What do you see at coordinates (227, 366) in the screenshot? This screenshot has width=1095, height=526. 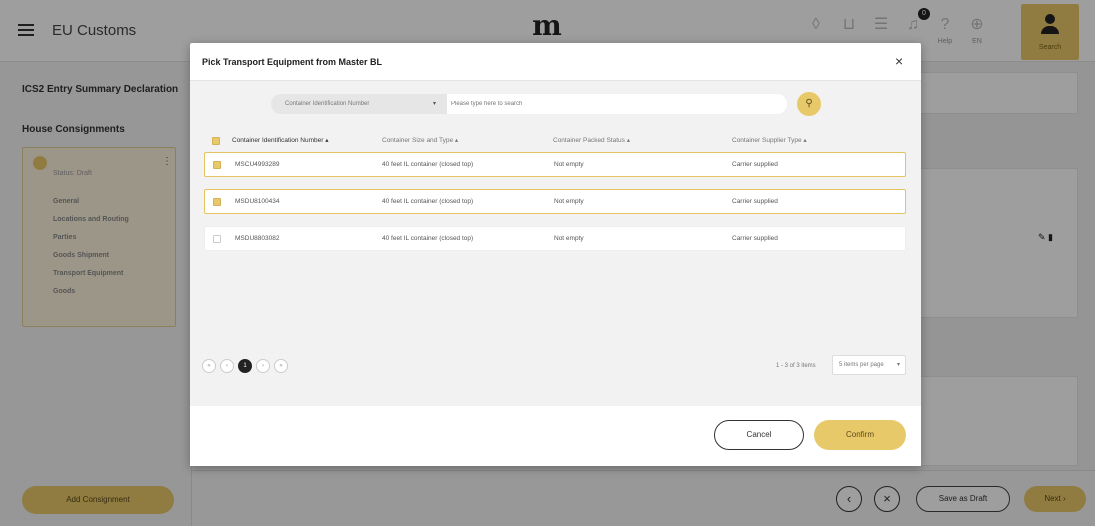 I see `previous-page-button: ‹` at bounding box center [227, 366].